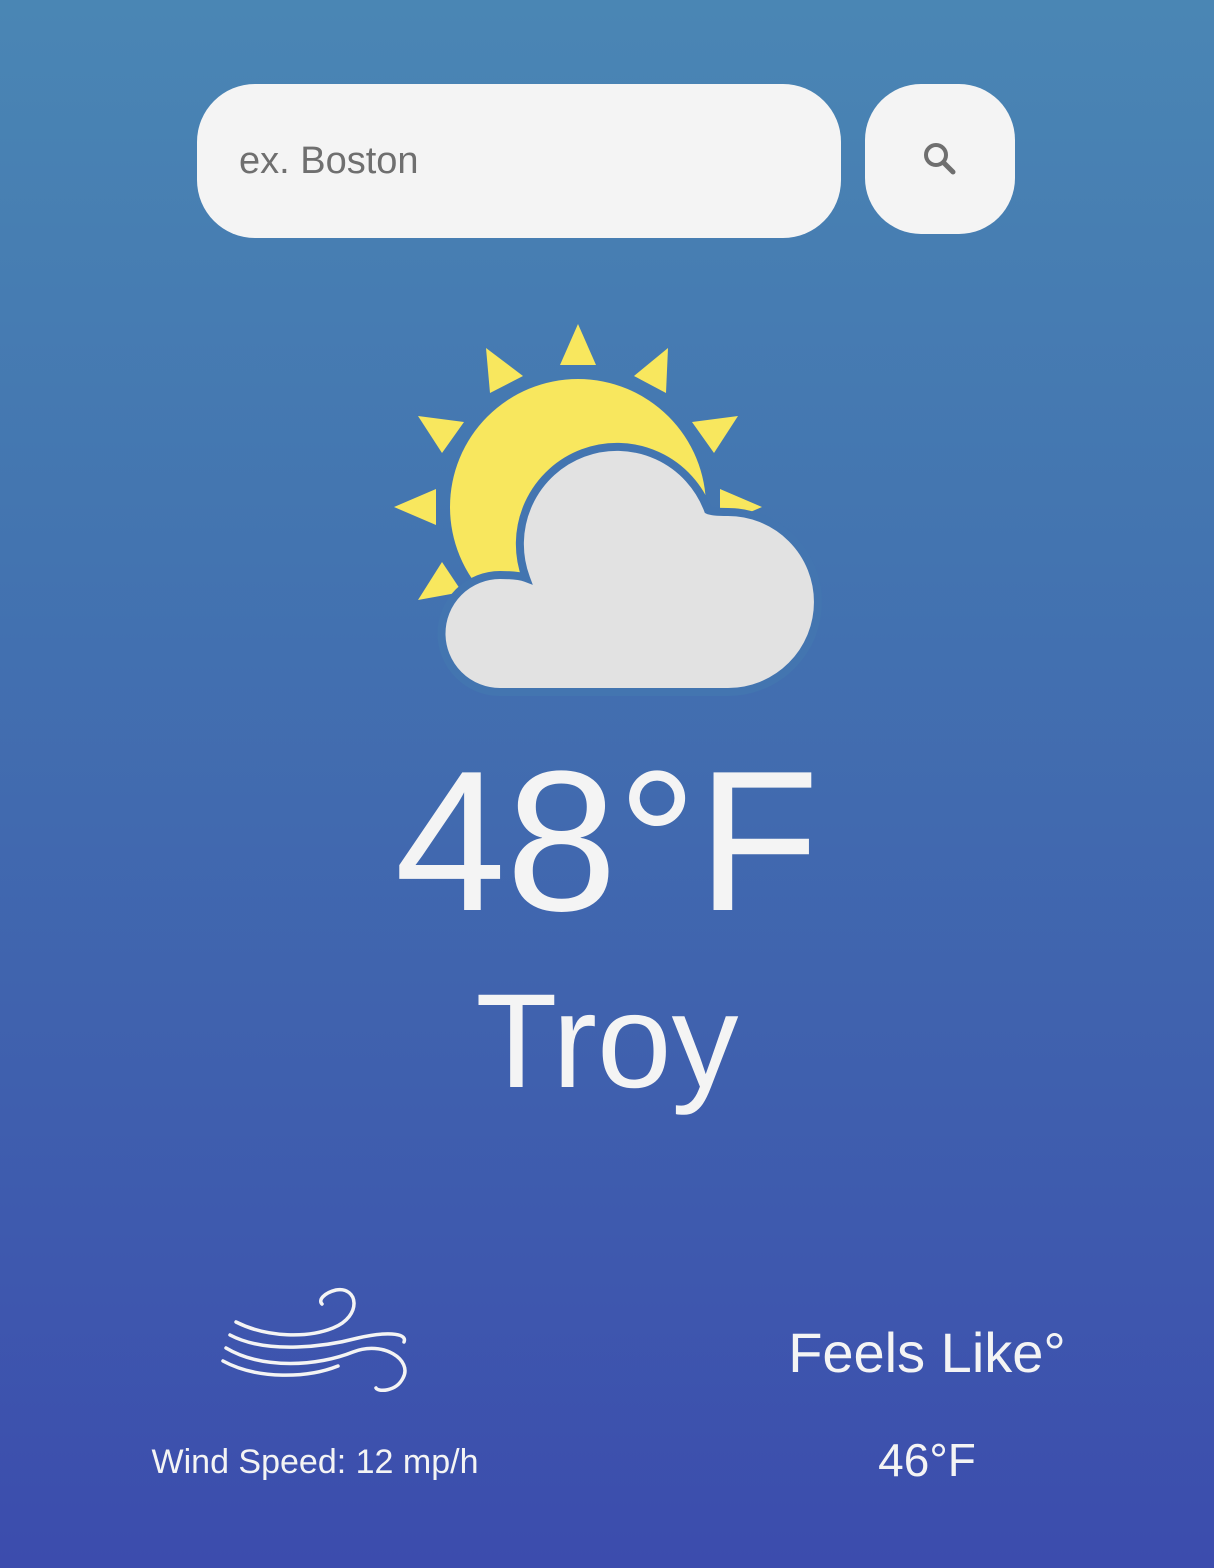 This screenshot has width=1214, height=1568. I want to click on feels-like-value: 46°F, so click(927, 1460).